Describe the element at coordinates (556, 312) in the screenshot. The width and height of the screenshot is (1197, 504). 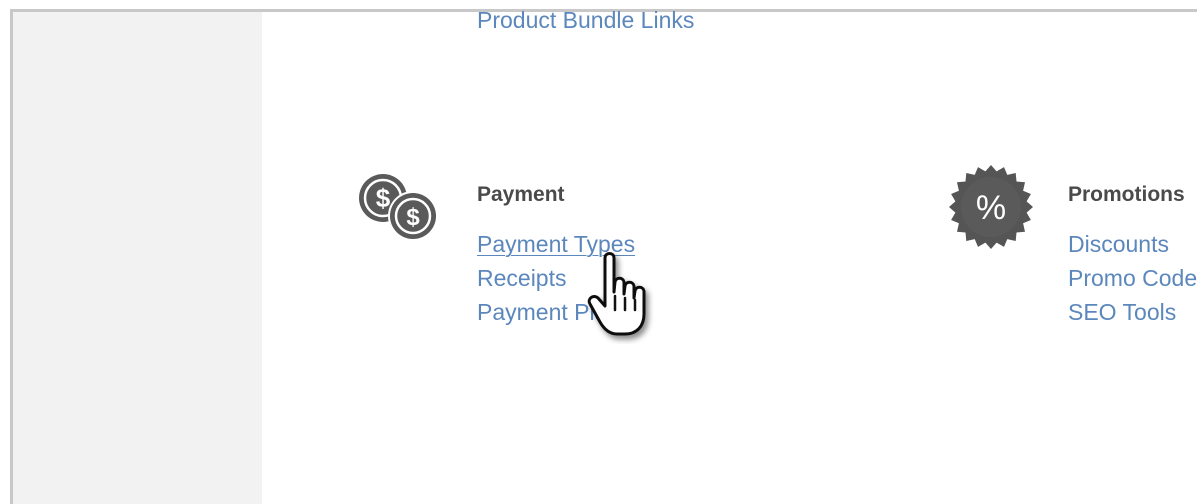
I see `payment-plans-link: Payment Plans` at that location.